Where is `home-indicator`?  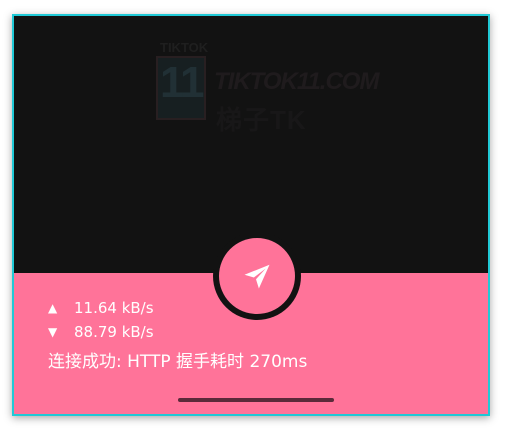
home-indicator is located at coordinates (256, 400).